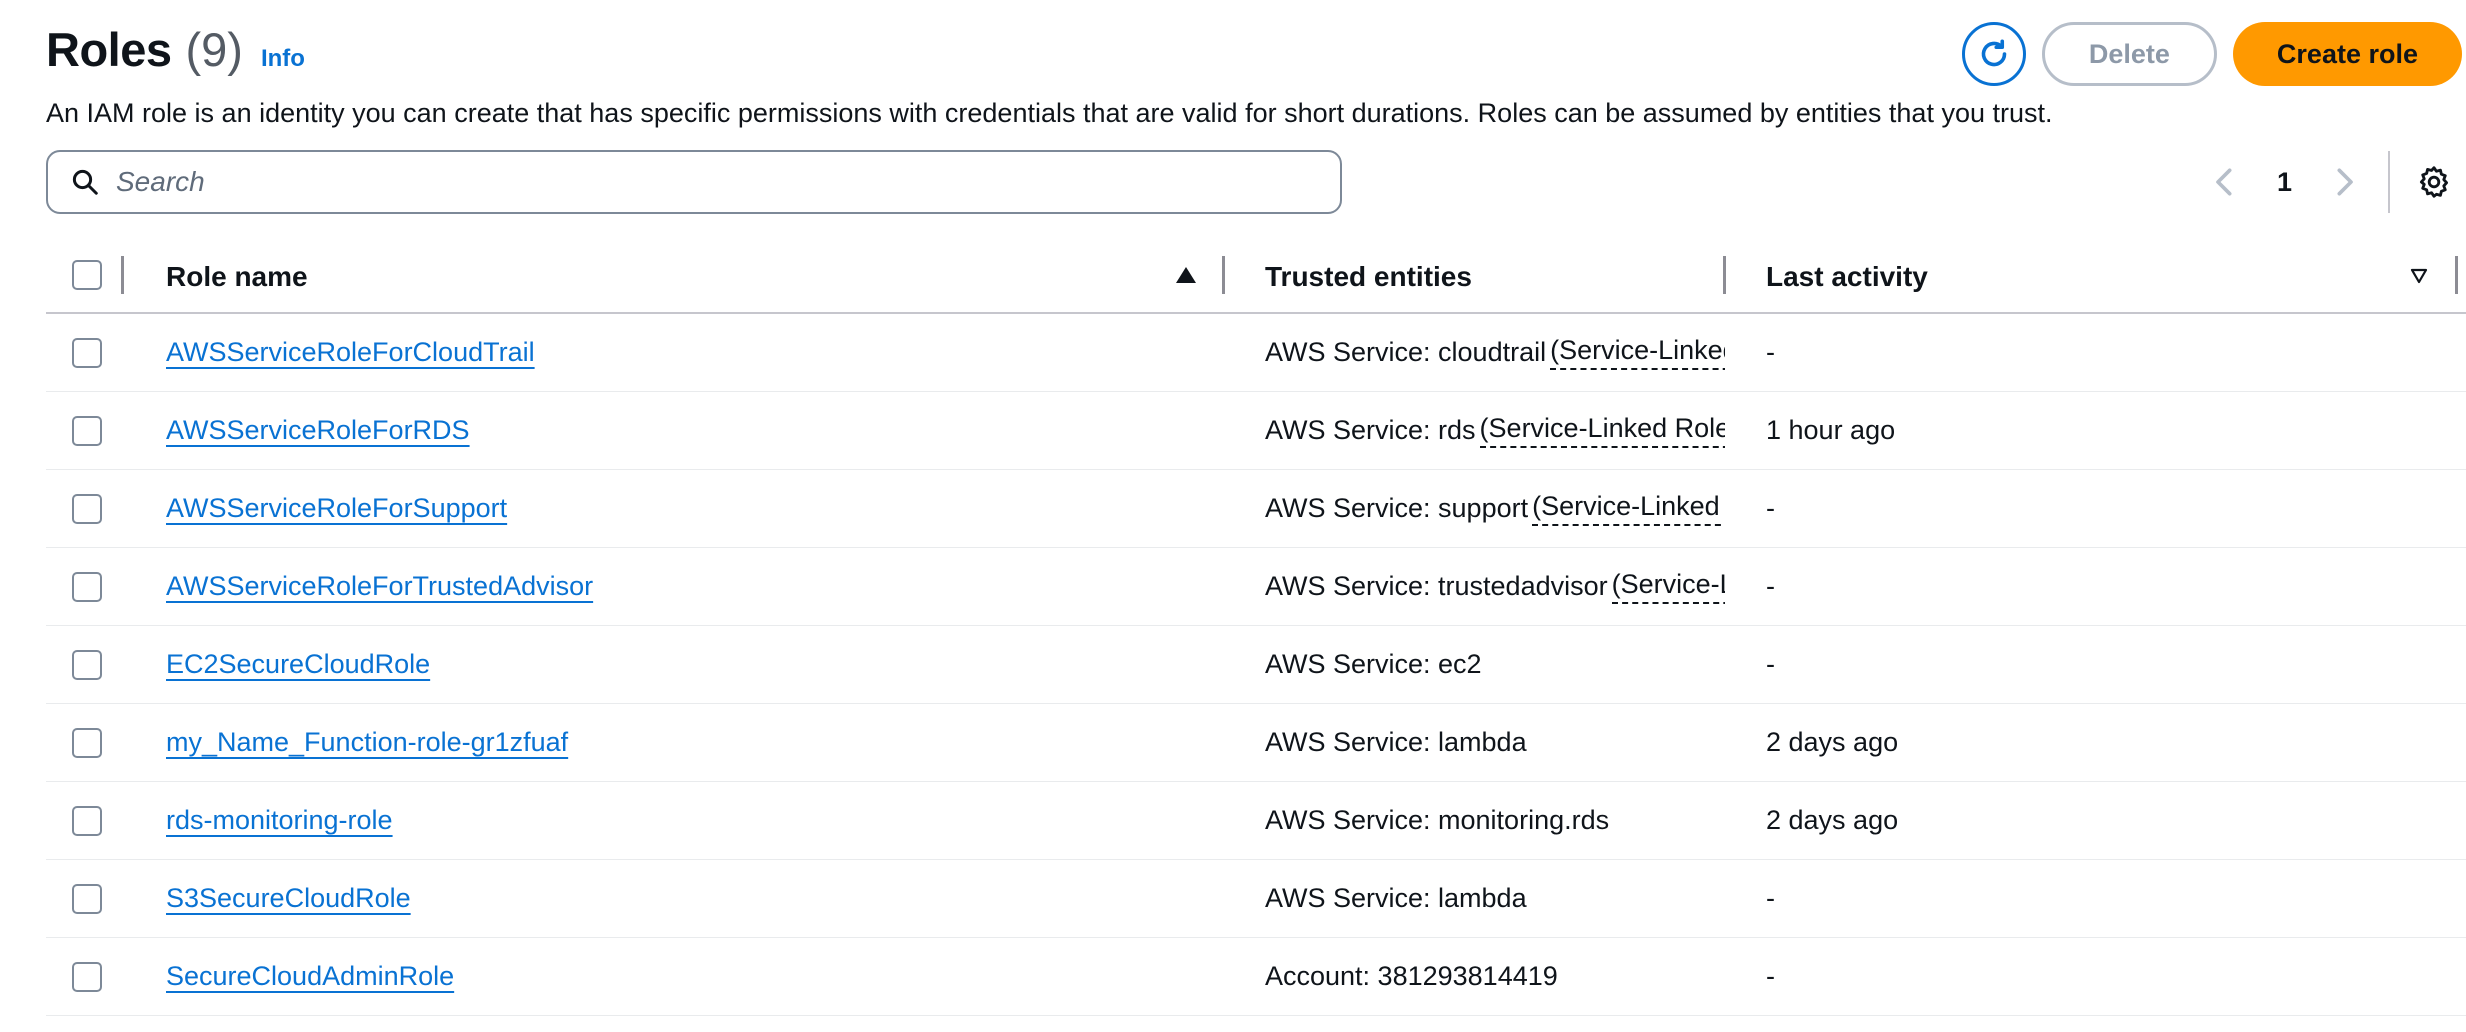 This screenshot has width=2466, height=1032. What do you see at coordinates (1370, 430) in the screenshot?
I see `trusted-entity-text: AWS Service: rds` at bounding box center [1370, 430].